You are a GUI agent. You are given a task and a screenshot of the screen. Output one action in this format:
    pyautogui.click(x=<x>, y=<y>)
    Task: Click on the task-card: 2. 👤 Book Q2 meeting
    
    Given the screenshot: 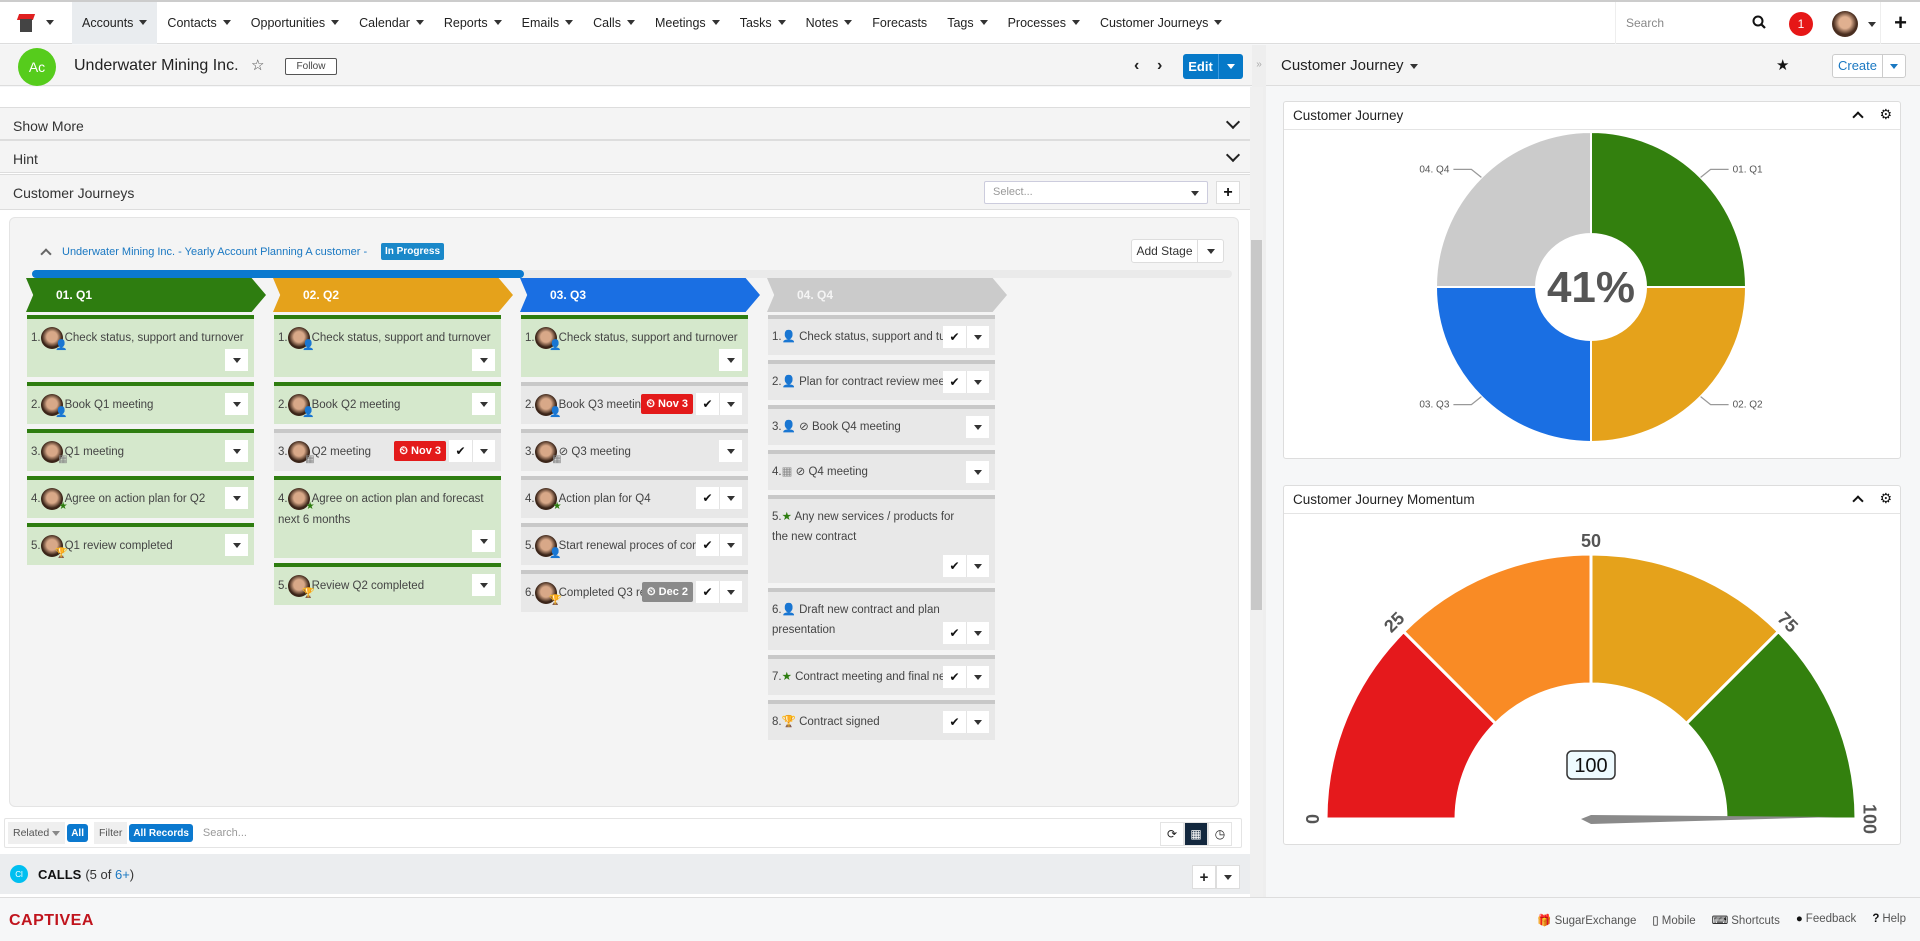 What is the action you would take?
    pyautogui.click(x=387, y=403)
    